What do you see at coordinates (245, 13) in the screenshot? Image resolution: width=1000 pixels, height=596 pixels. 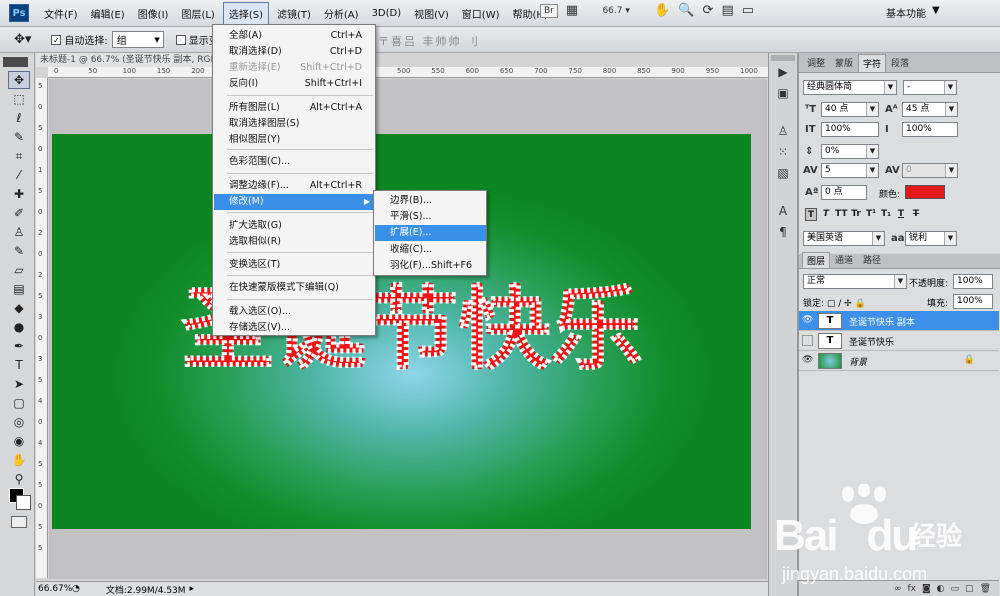 I see `menu-select: 选择(S)` at bounding box center [245, 13].